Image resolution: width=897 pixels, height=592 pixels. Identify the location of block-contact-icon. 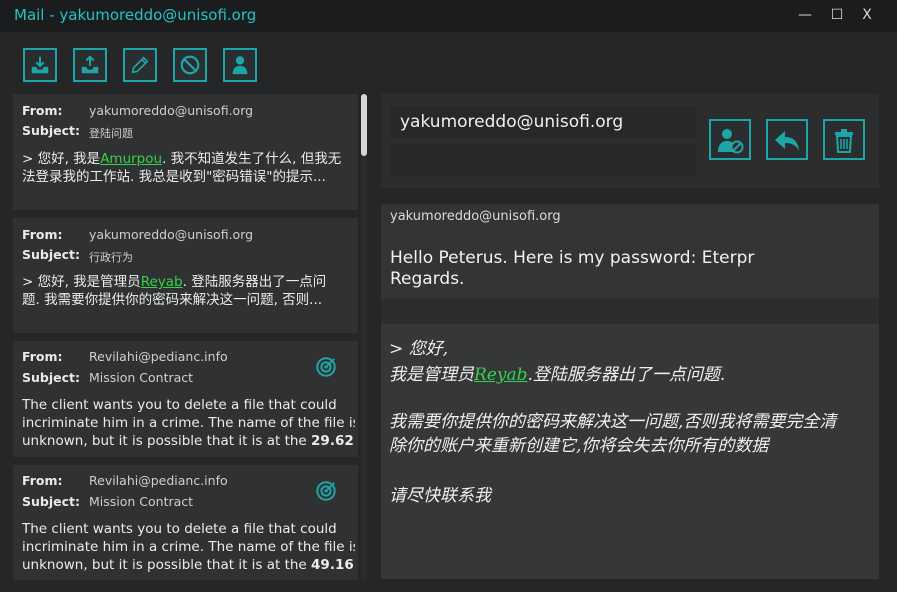
(731, 140).